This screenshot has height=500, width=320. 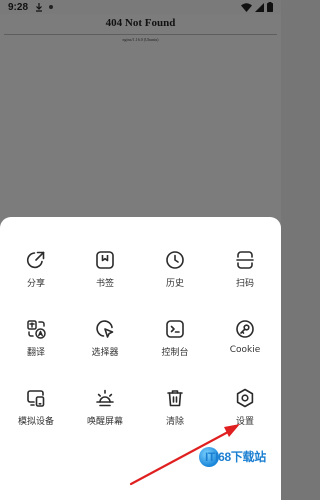 I want to click on bookmark-icon, so click(x=105, y=260).